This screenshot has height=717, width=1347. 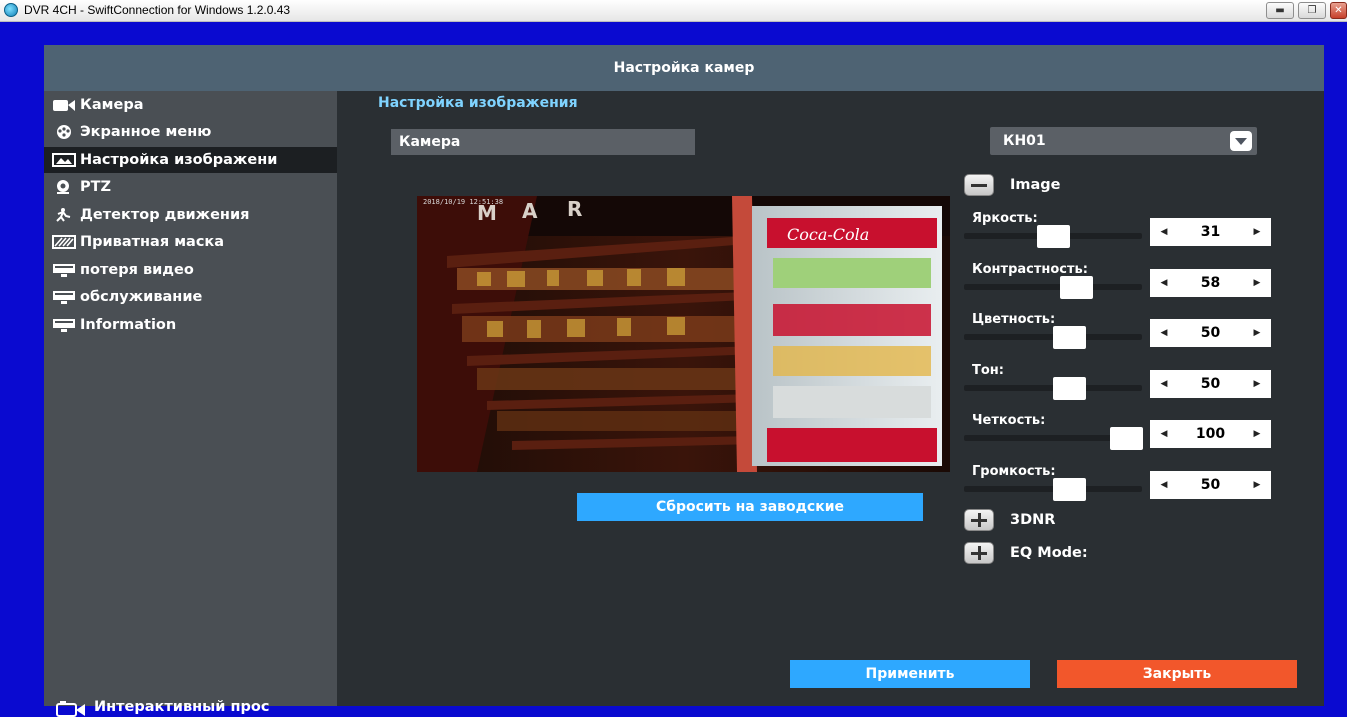 What do you see at coordinates (179, 160) in the screenshot?
I see `sidebar-item-label: Настройка изображени` at bounding box center [179, 160].